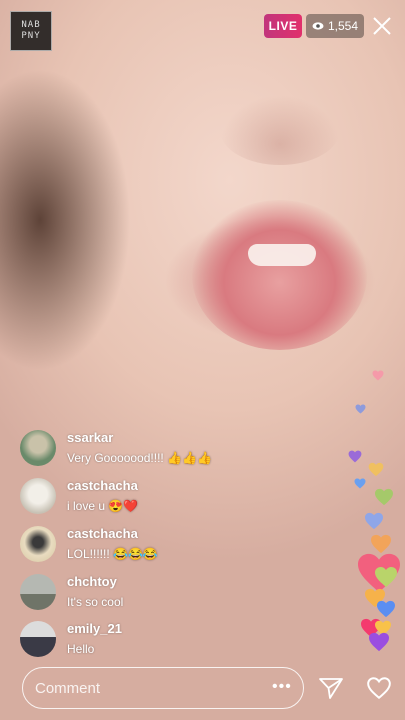  What do you see at coordinates (279, 275) in the screenshot?
I see `video-detail-mouth` at bounding box center [279, 275].